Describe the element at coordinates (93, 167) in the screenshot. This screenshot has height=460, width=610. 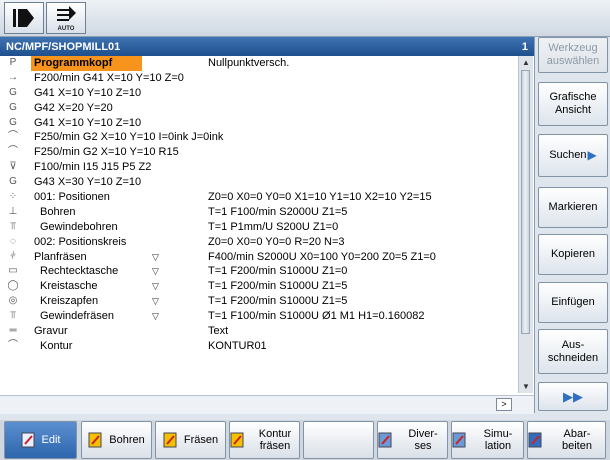
I see `block-name: F100/min I15 J15 P5 Z2` at that location.